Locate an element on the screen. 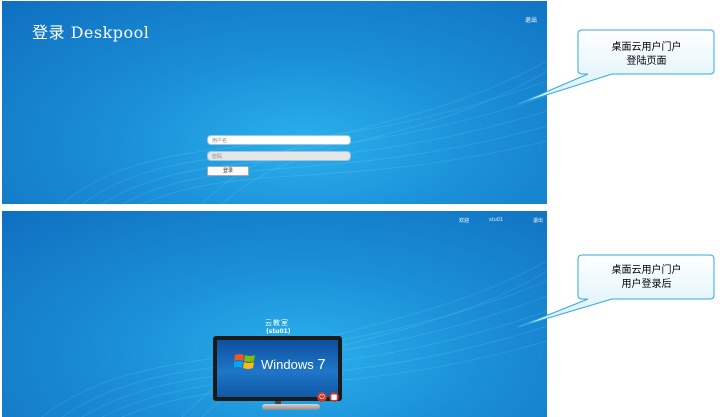 This screenshot has width=724, height=417. windows-version: 7 is located at coordinates (321, 364).